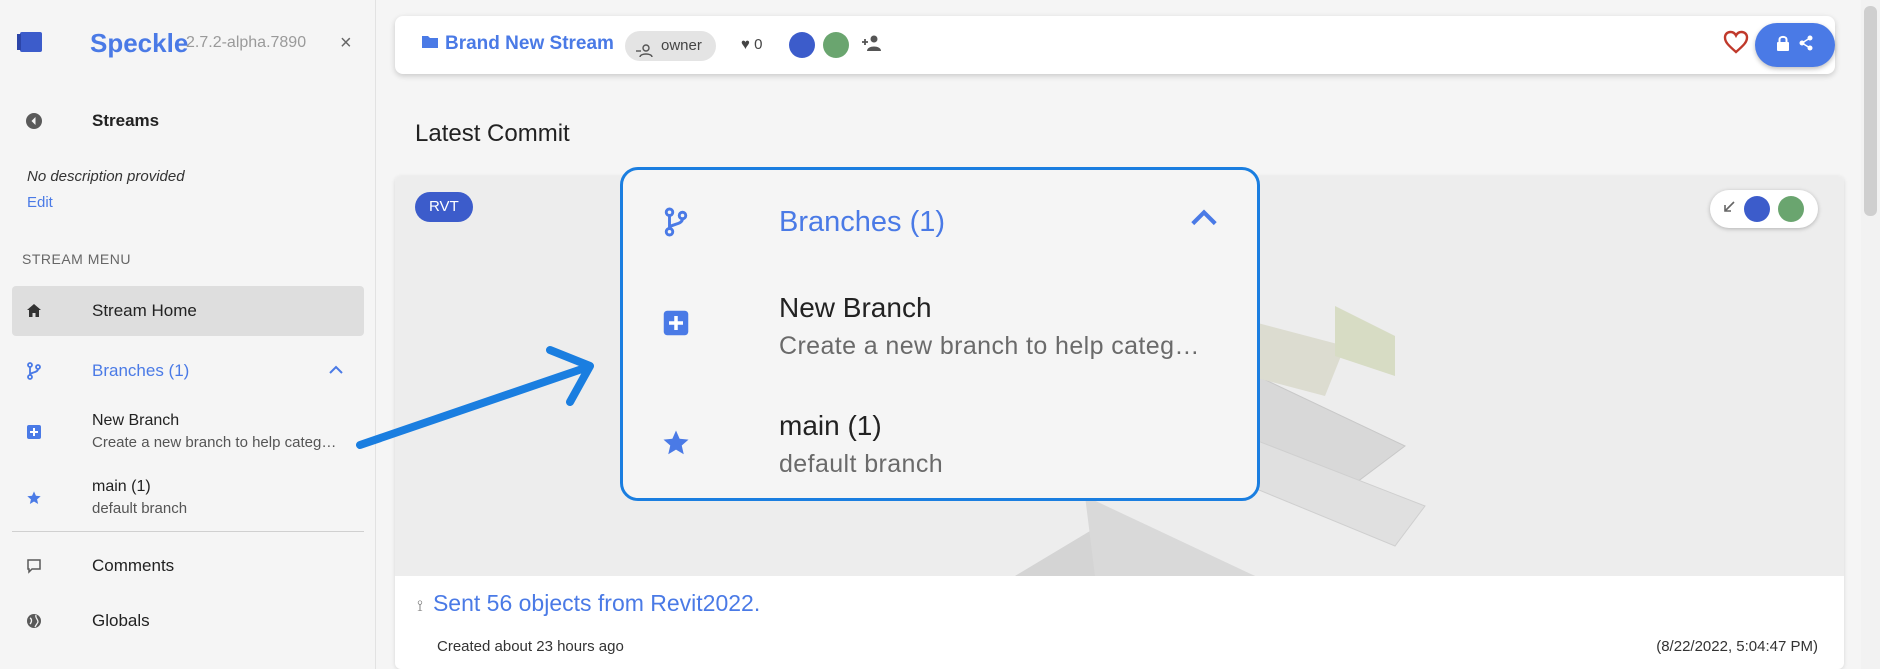  I want to click on viewer-controls, so click(1764, 209).